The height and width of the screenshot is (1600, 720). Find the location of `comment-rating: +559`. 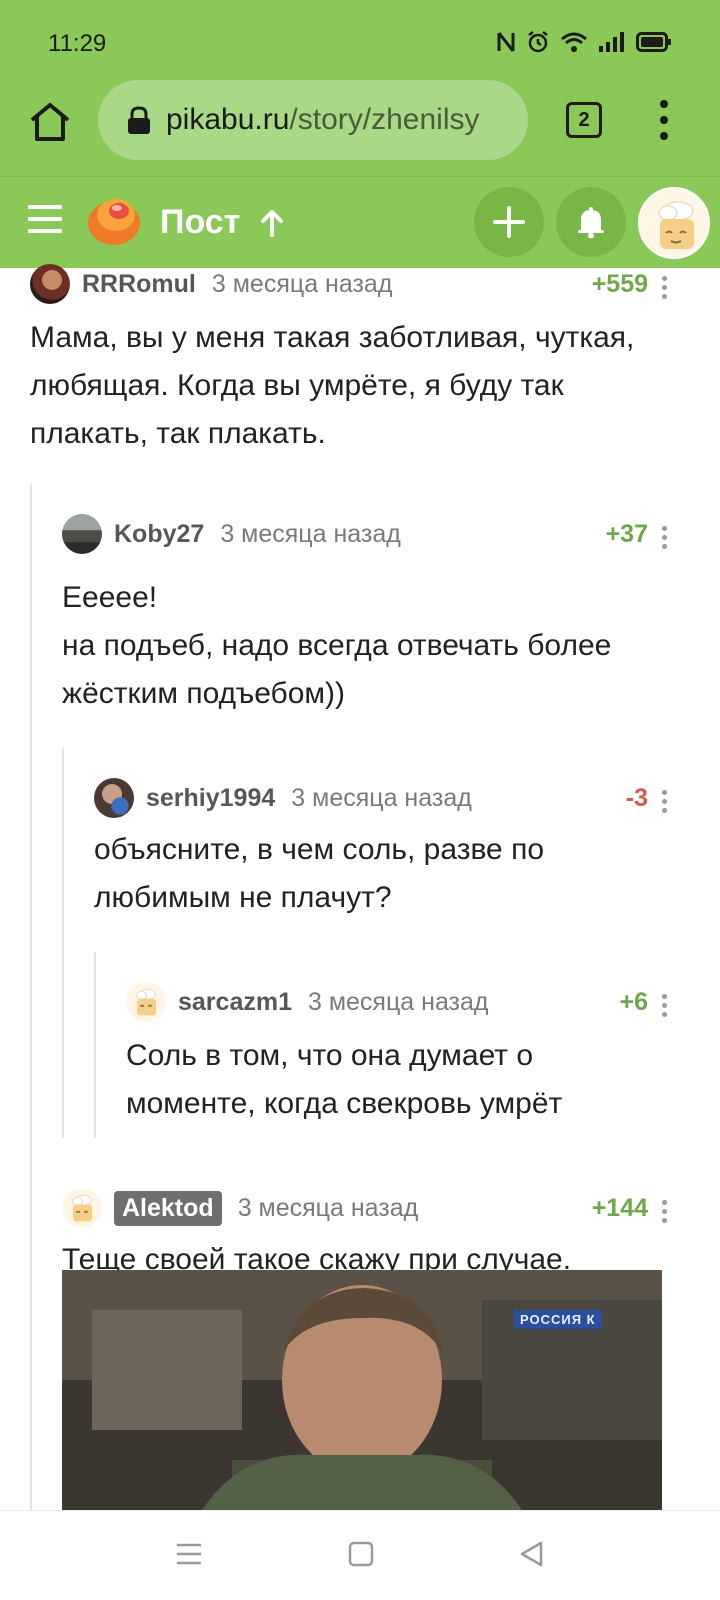

comment-rating: +559 is located at coordinates (619, 284).